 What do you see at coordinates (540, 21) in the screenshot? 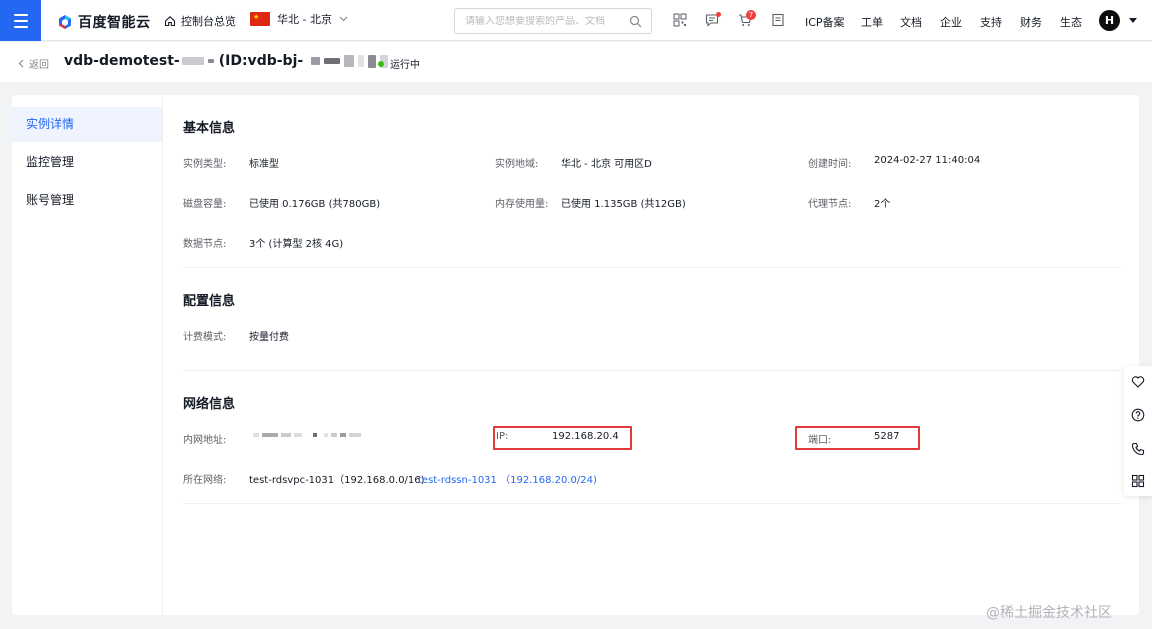
I see `search-input` at bounding box center [540, 21].